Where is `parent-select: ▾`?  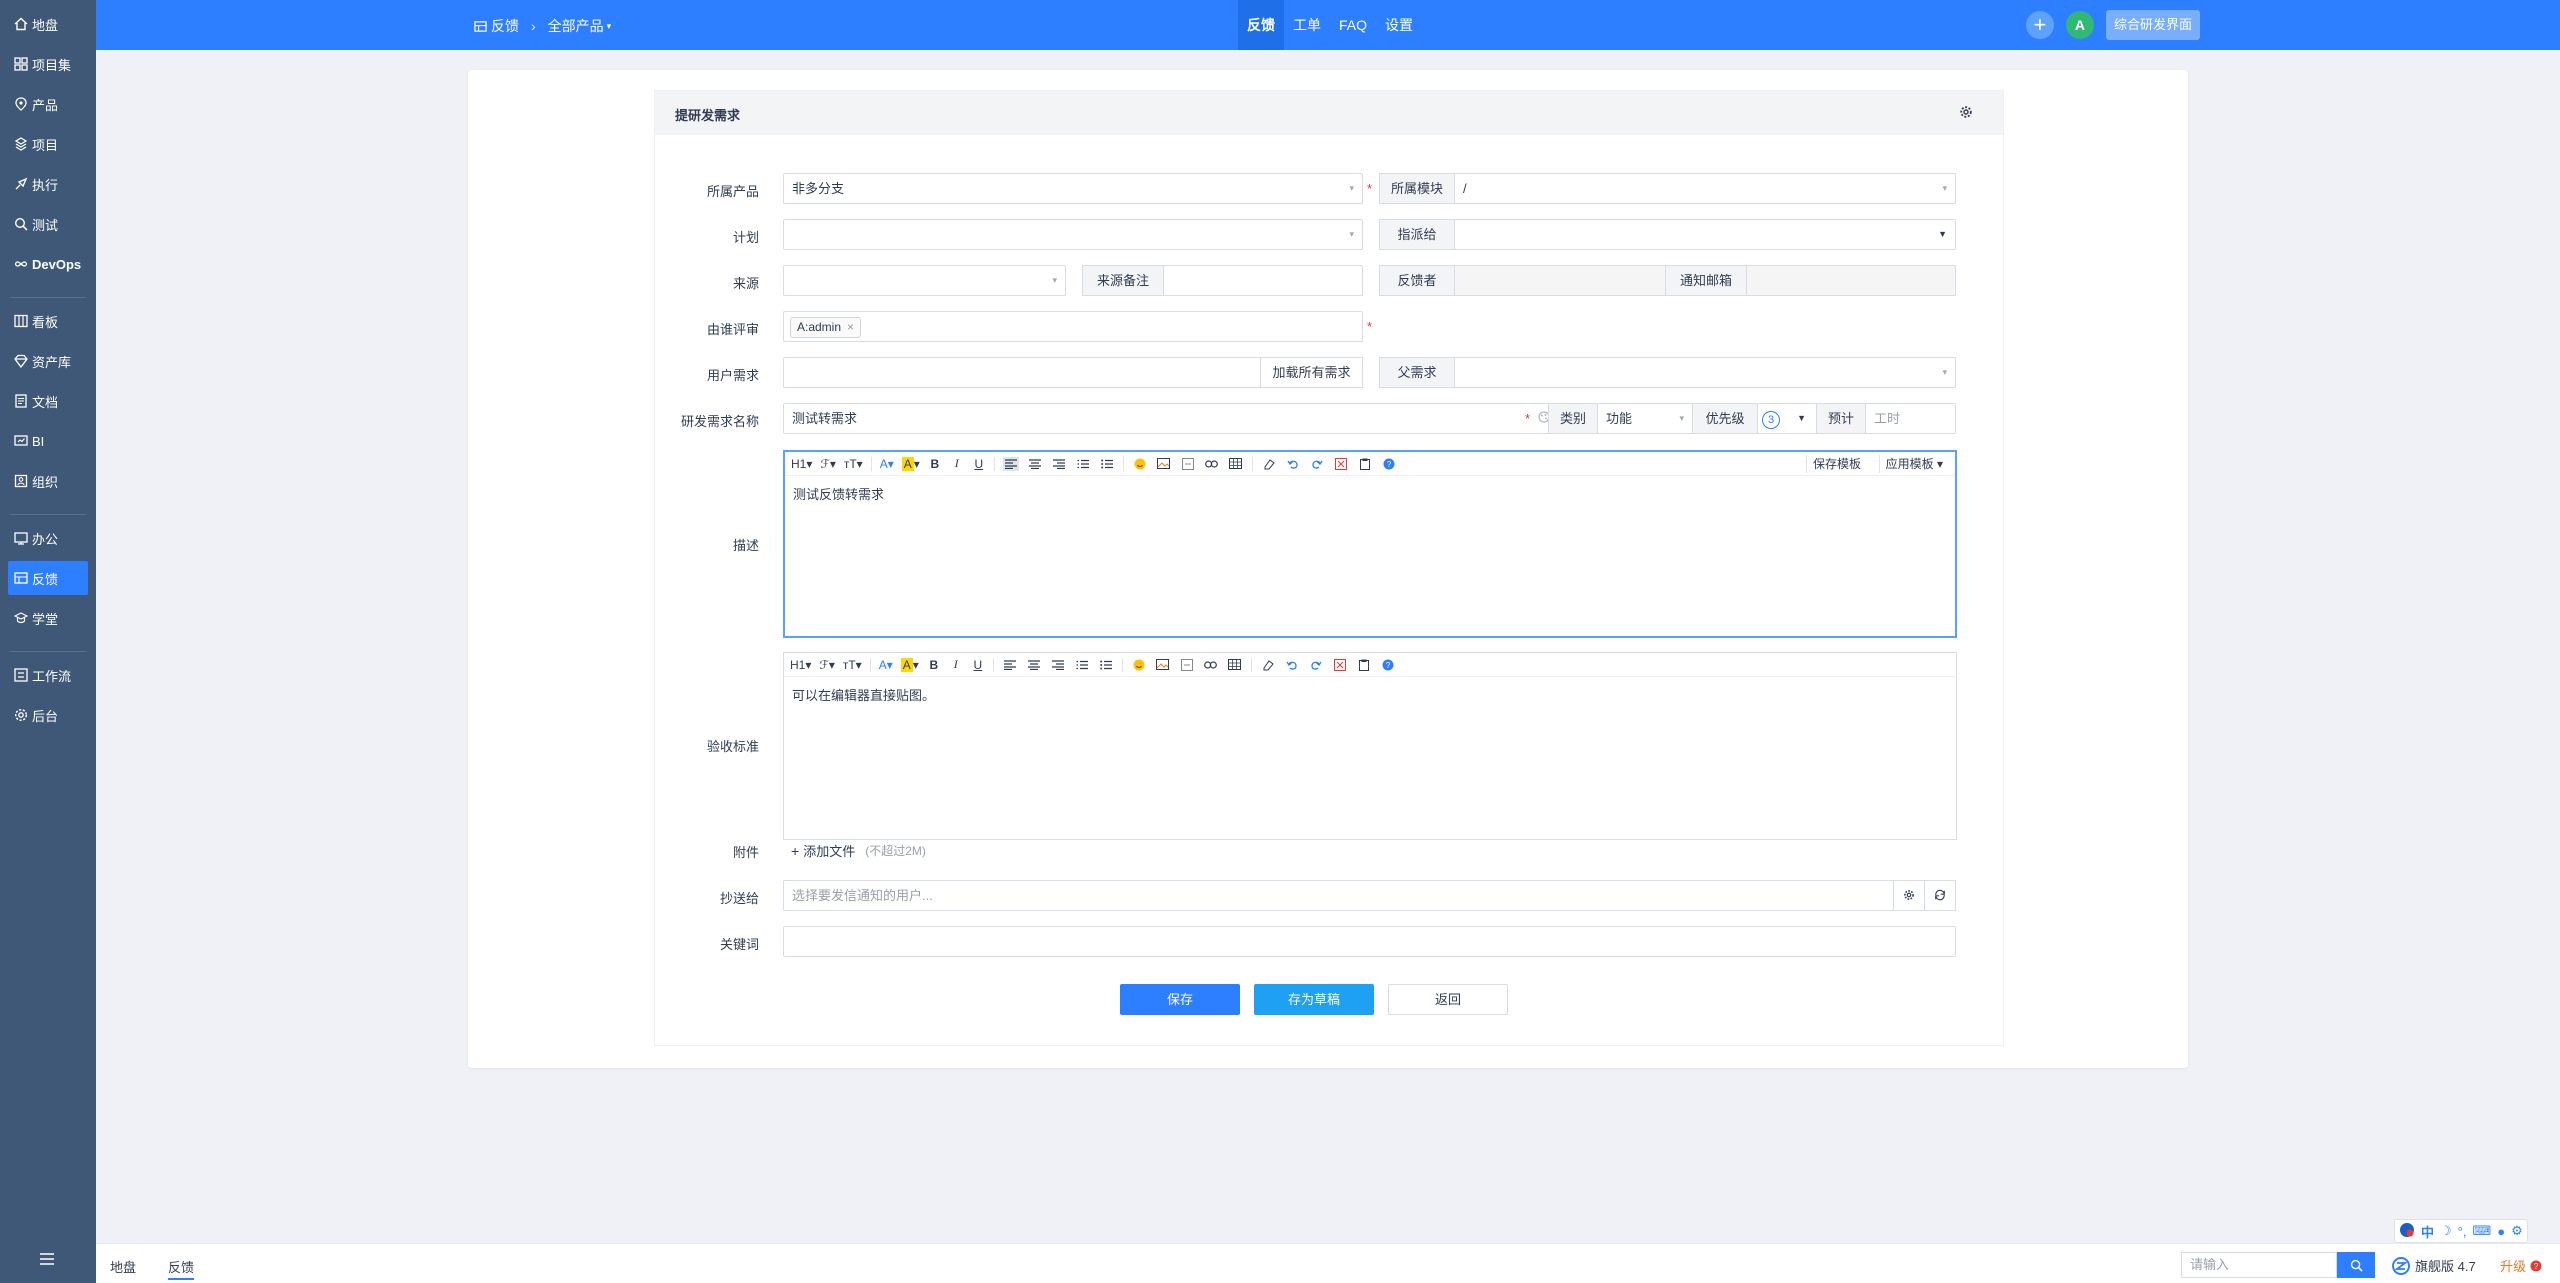 parent-select: ▾ is located at coordinates (1705, 372).